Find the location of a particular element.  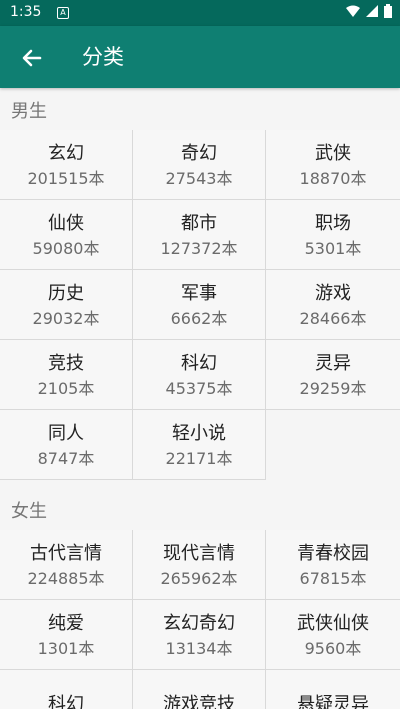

category-name: 轻小说 is located at coordinates (199, 433).